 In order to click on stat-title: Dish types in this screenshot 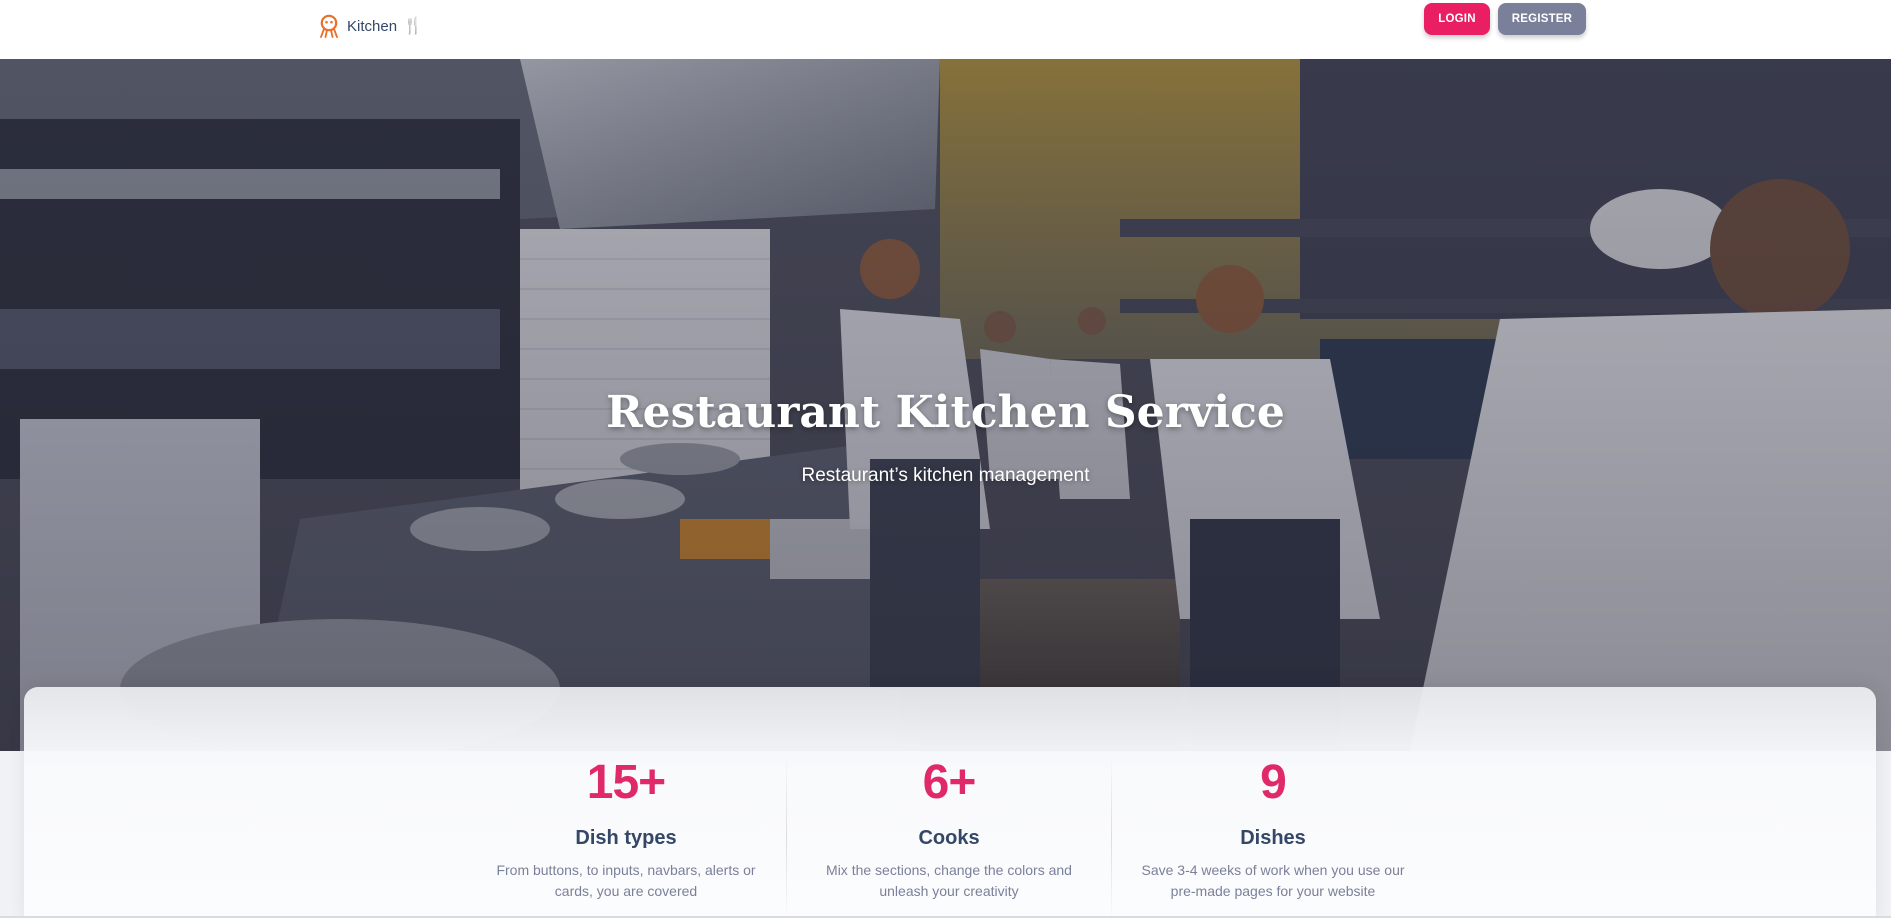, I will do `click(626, 838)`.